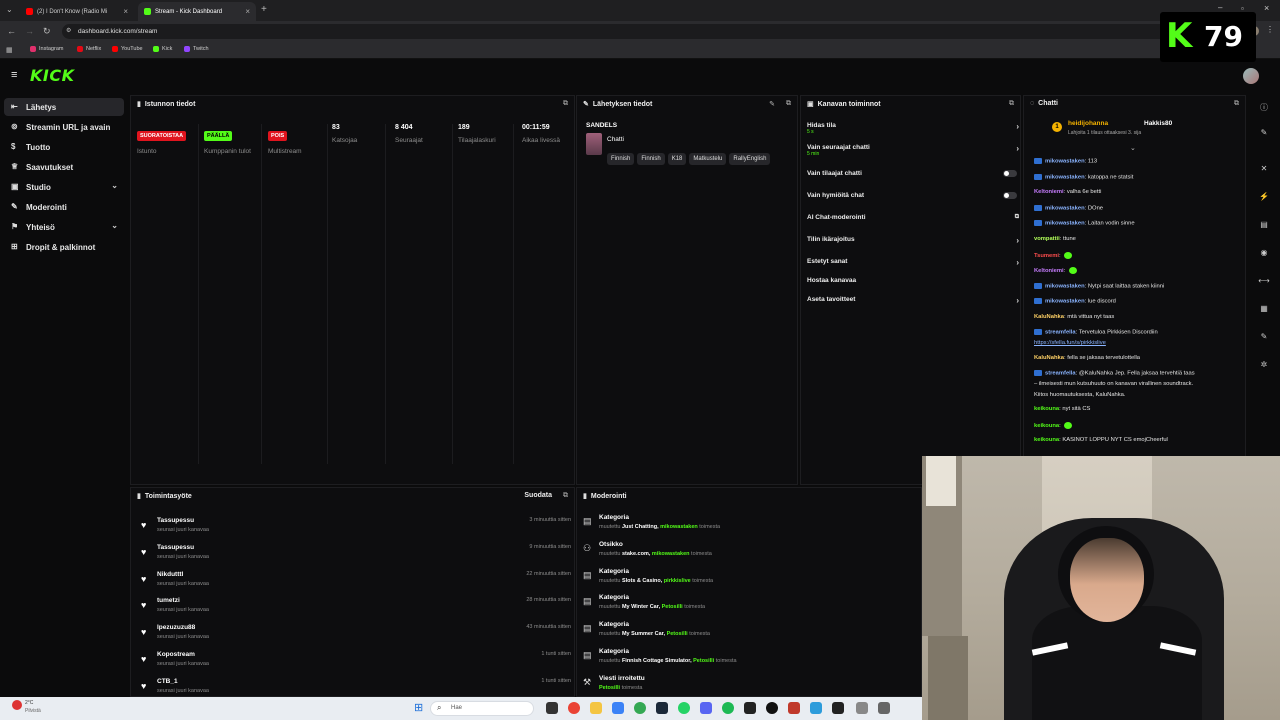 The width and height of the screenshot is (1280, 720). What do you see at coordinates (1264, 107) in the screenshot?
I see `info-icon: ⓘ` at bounding box center [1264, 107].